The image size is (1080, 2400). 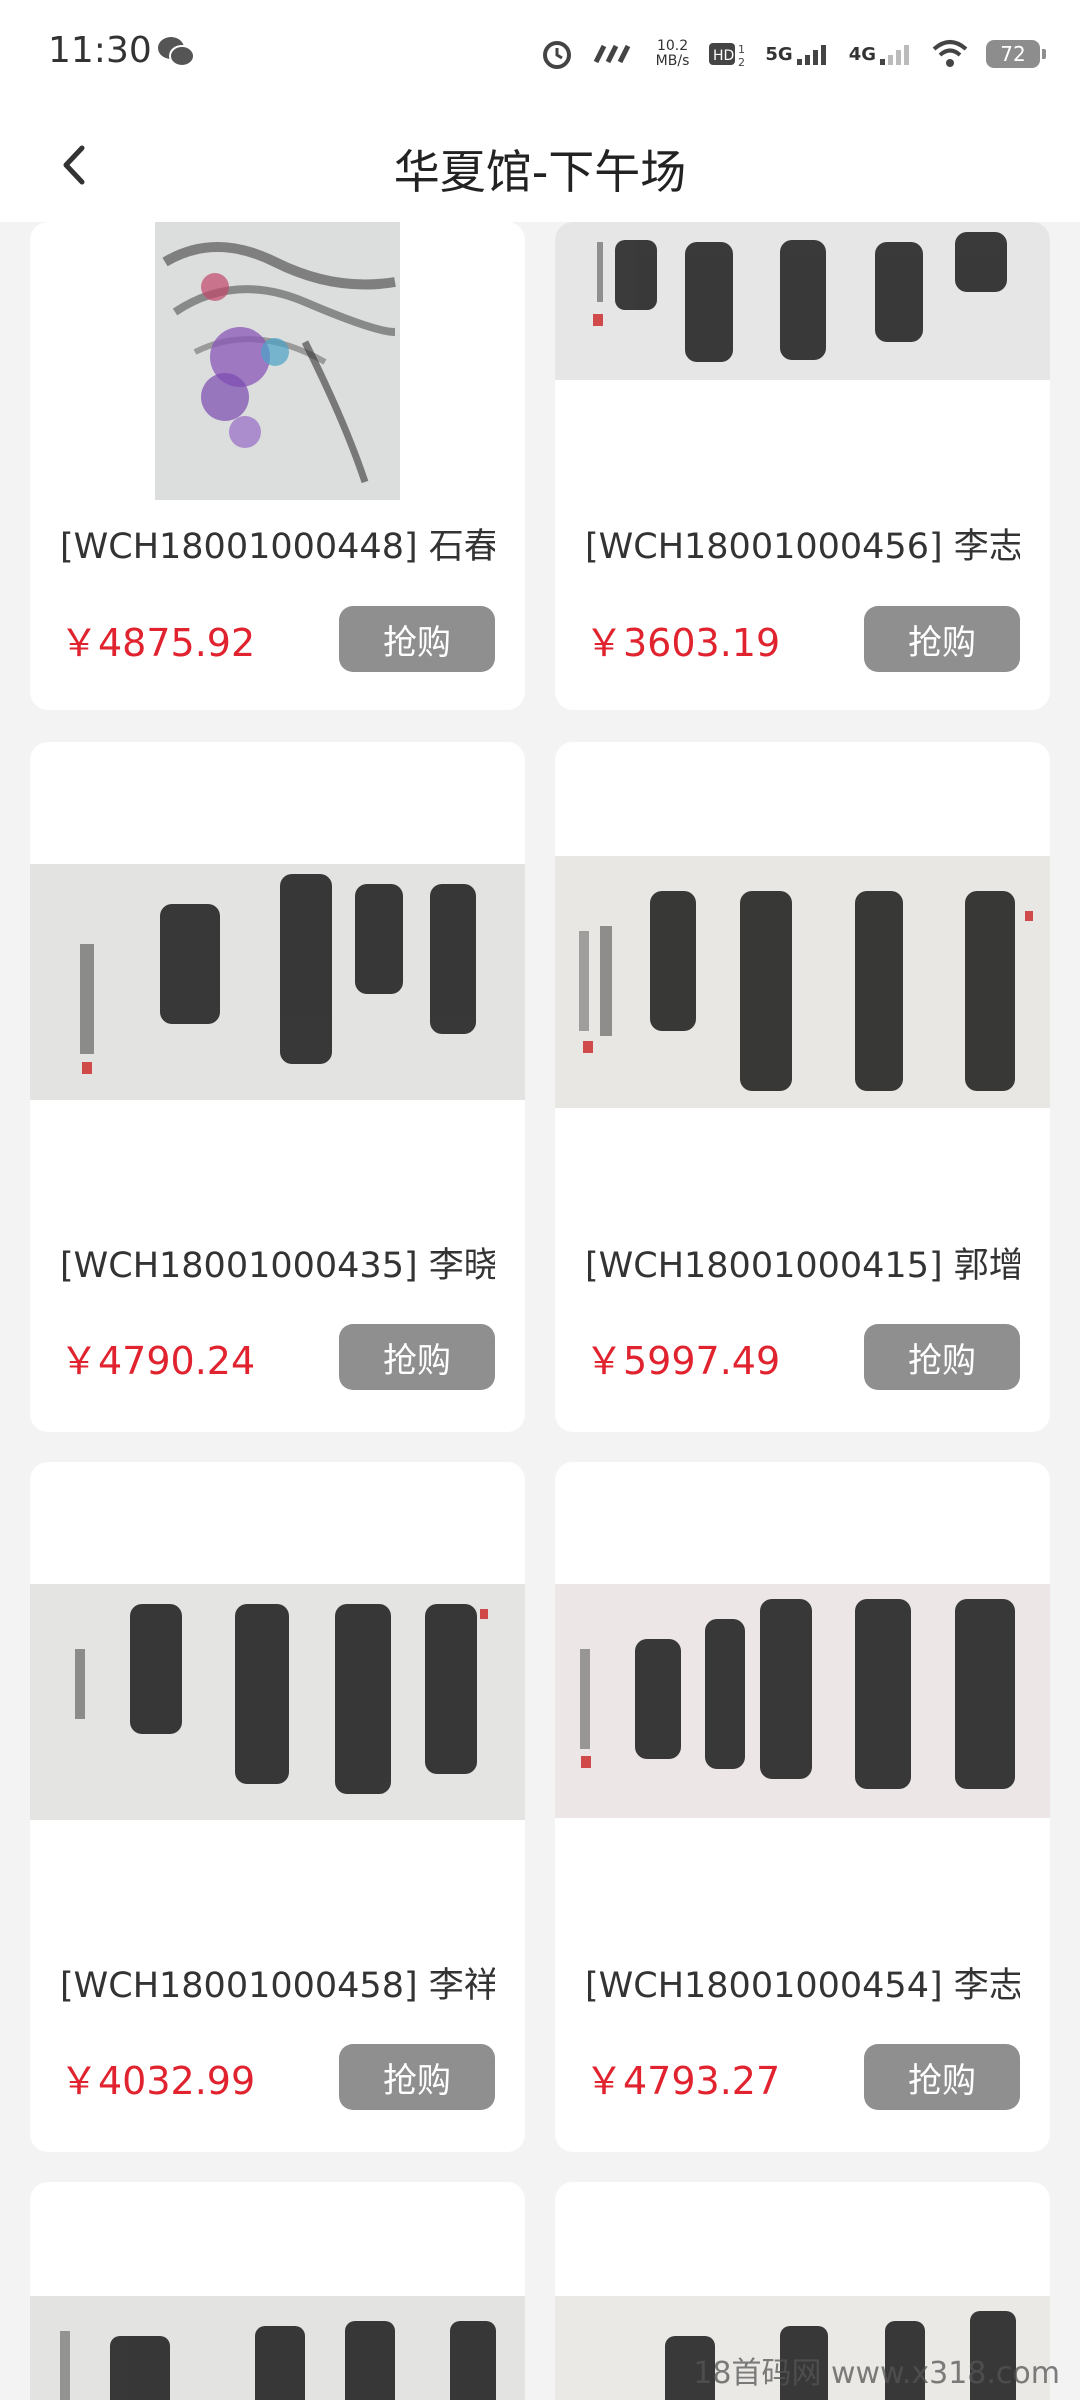 What do you see at coordinates (158, 1361) in the screenshot?
I see `product-price: ￥4790.24` at bounding box center [158, 1361].